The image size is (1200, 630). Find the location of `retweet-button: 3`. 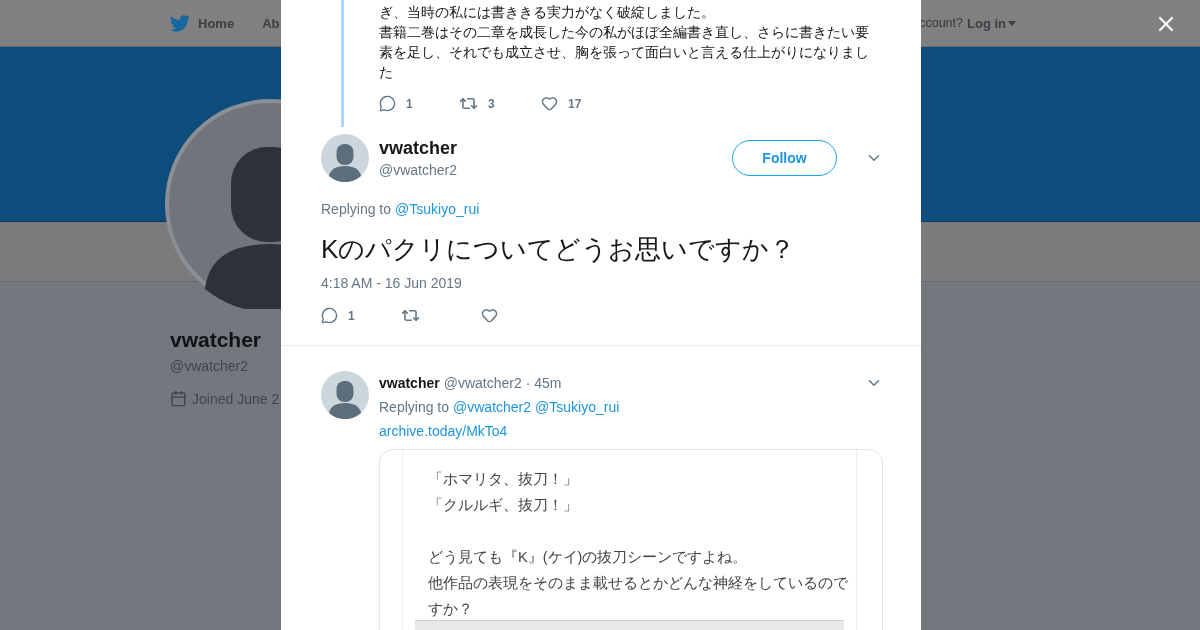

retweet-button: 3 is located at coordinates (500, 103).